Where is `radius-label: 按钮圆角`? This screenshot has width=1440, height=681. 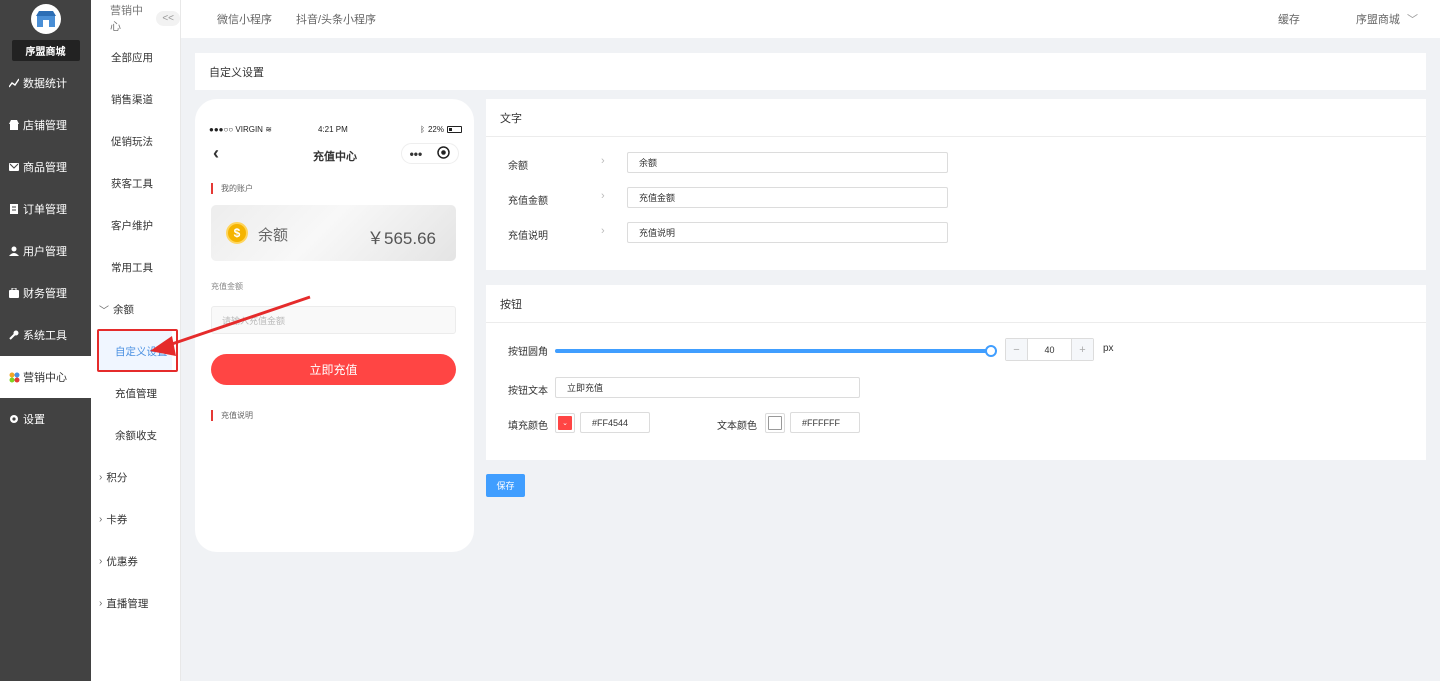 radius-label: 按钮圆角 is located at coordinates (528, 352).